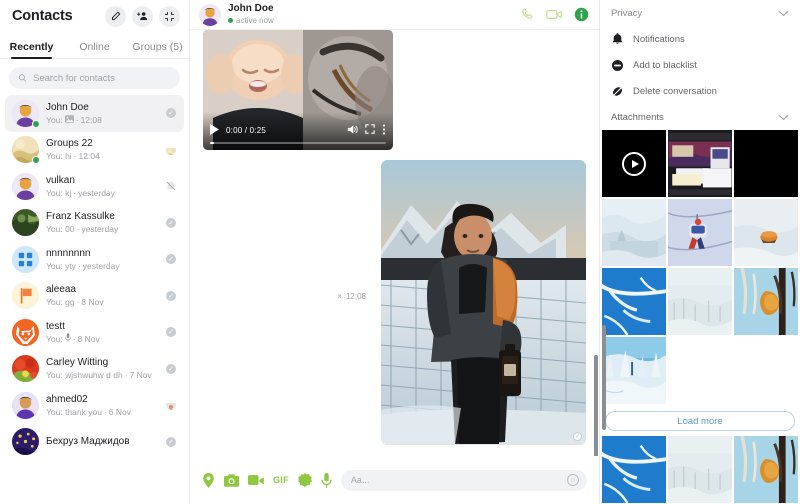  I want to click on preview-text: You: 00, so click(60, 229).